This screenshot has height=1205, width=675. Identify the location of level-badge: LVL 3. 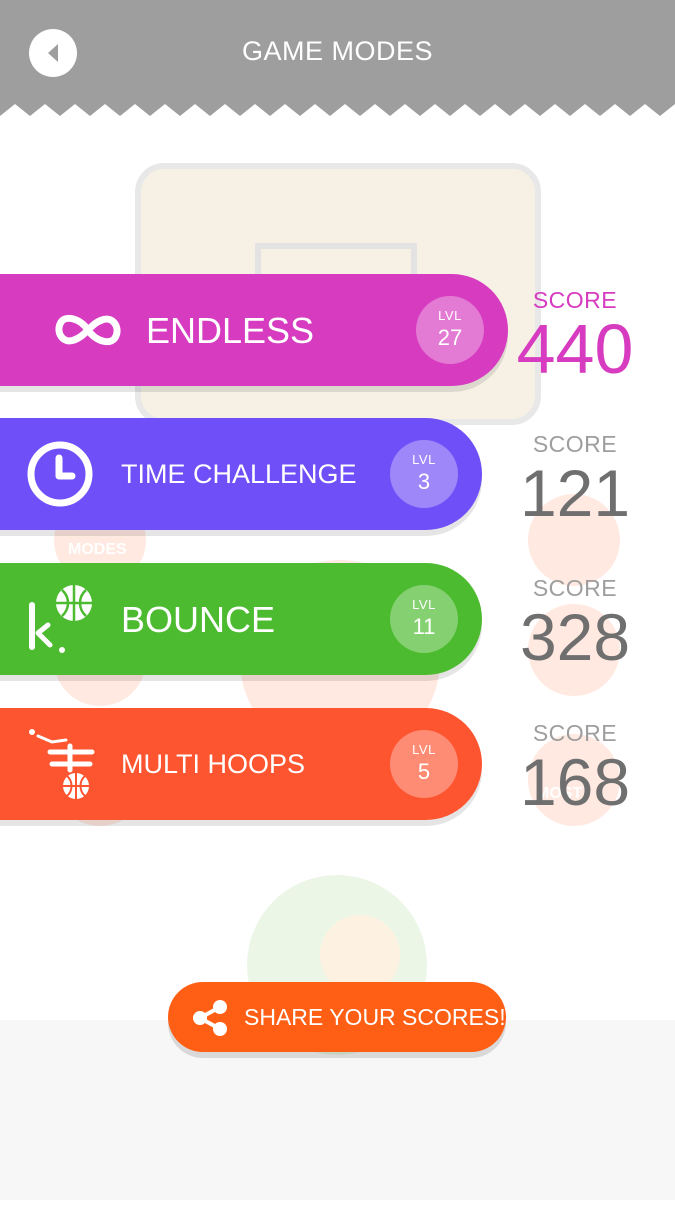
(424, 474).